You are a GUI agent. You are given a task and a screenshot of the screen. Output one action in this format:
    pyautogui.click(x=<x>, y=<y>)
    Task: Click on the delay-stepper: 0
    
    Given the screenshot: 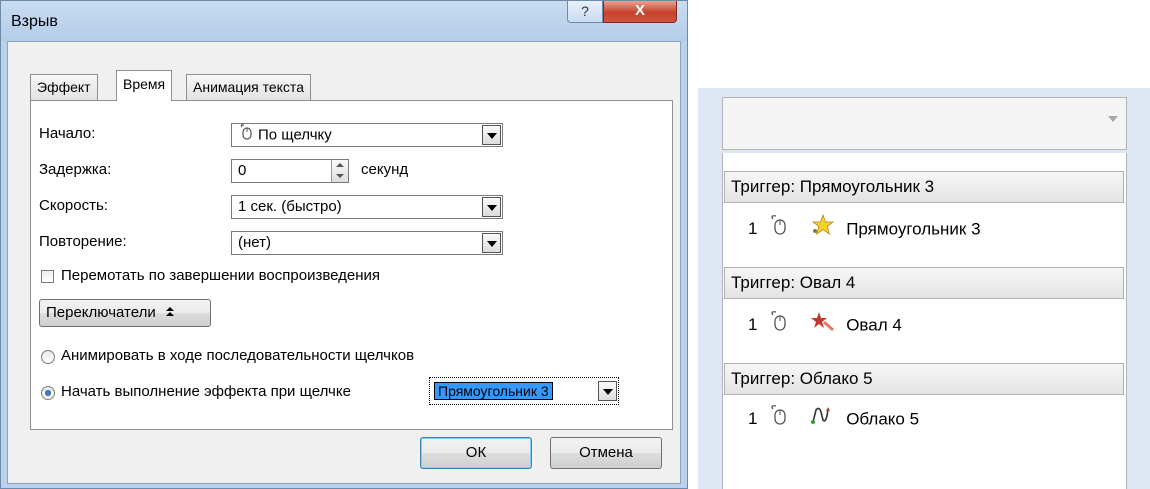 What is the action you would take?
    pyautogui.click(x=290, y=171)
    